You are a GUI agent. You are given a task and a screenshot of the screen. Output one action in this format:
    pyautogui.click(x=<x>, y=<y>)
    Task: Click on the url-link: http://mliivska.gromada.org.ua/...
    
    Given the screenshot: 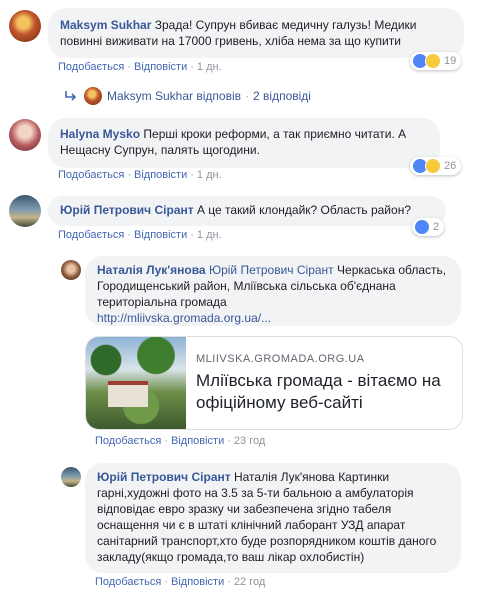 What is the action you would take?
    pyautogui.click(x=273, y=318)
    